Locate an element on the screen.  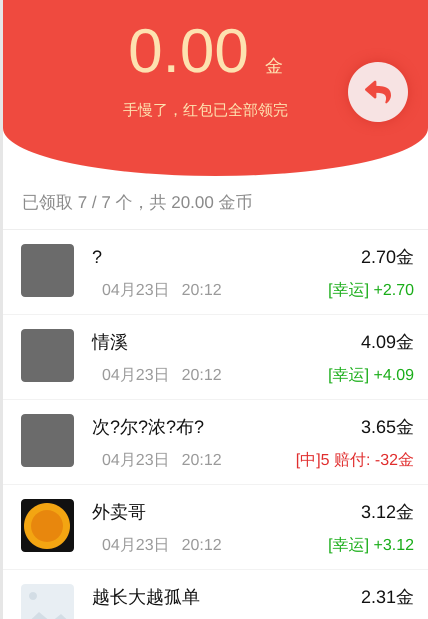
balance-amount: 0.00 is located at coordinates (188, 52).